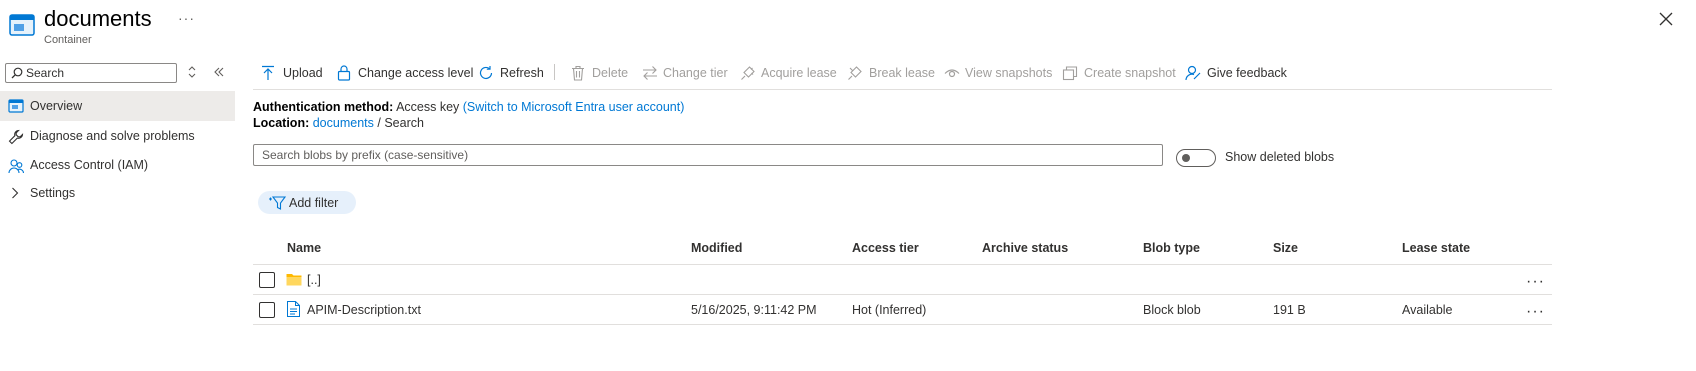  What do you see at coordinates (314, 280) in the screenshot?
I see `row-name-parent: [..]` at bounding box center [314, 280].